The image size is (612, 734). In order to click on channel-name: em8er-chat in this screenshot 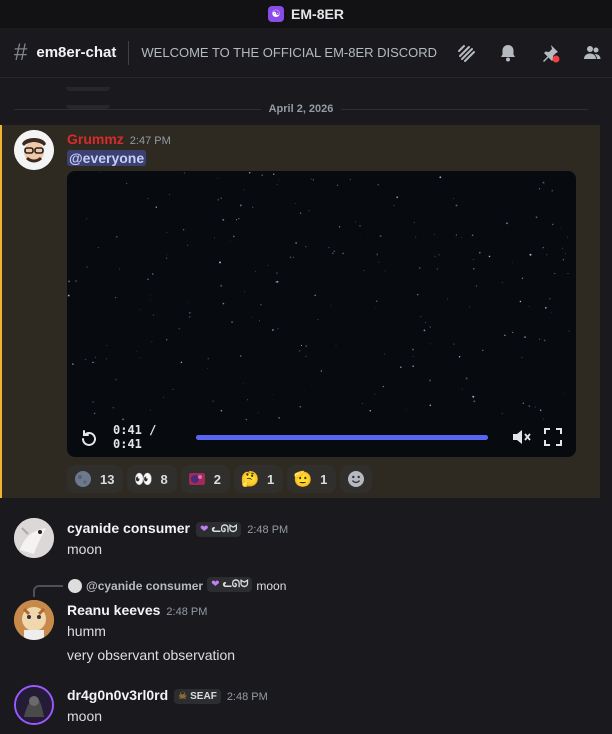, I will do `click(76, 52)`.